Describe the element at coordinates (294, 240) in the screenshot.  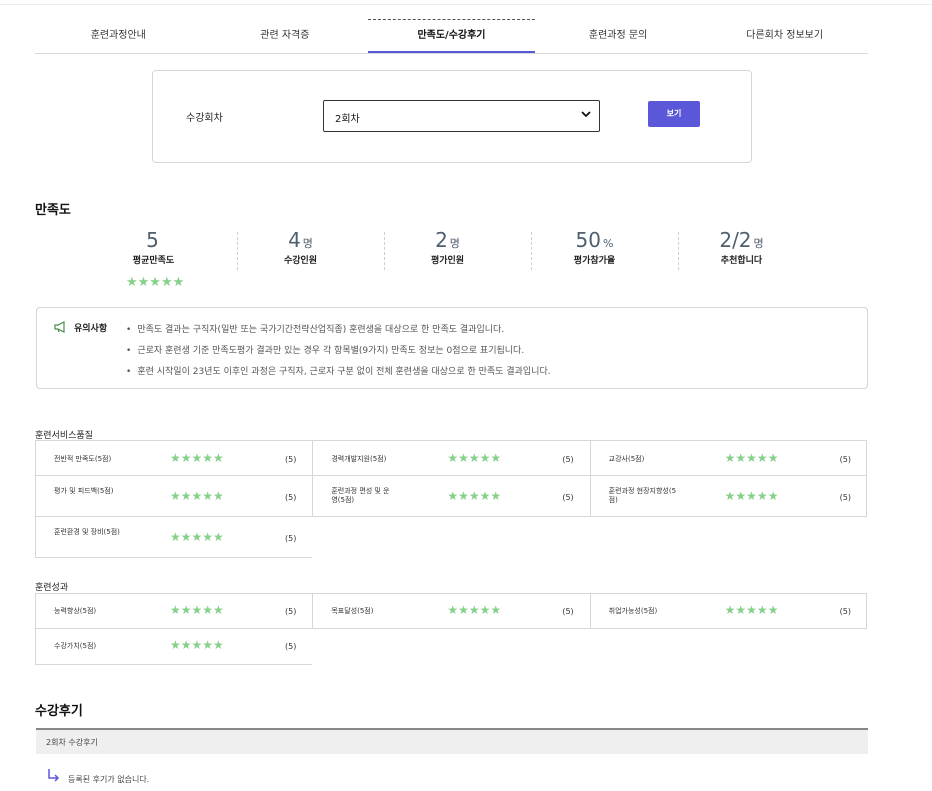
I see `stat-enrolled-value: 4` at that location.